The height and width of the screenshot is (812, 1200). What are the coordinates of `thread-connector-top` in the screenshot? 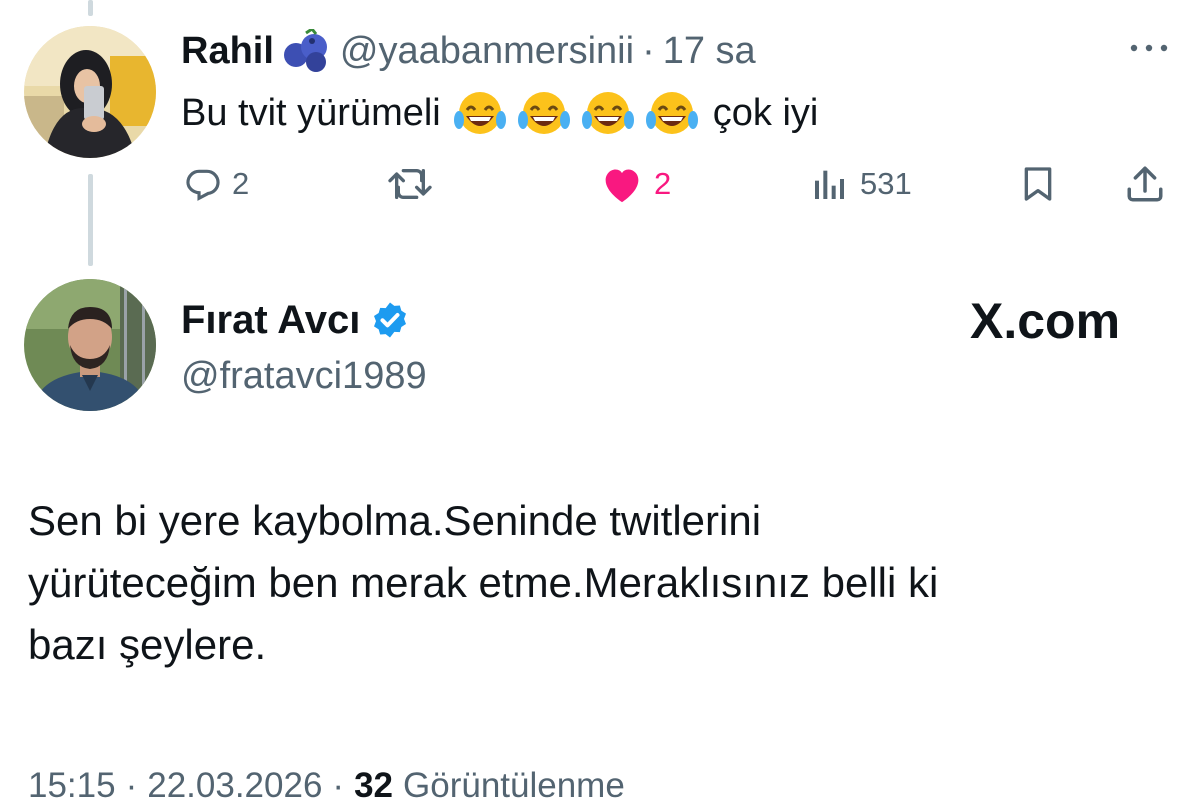 It's located at (90, 8).